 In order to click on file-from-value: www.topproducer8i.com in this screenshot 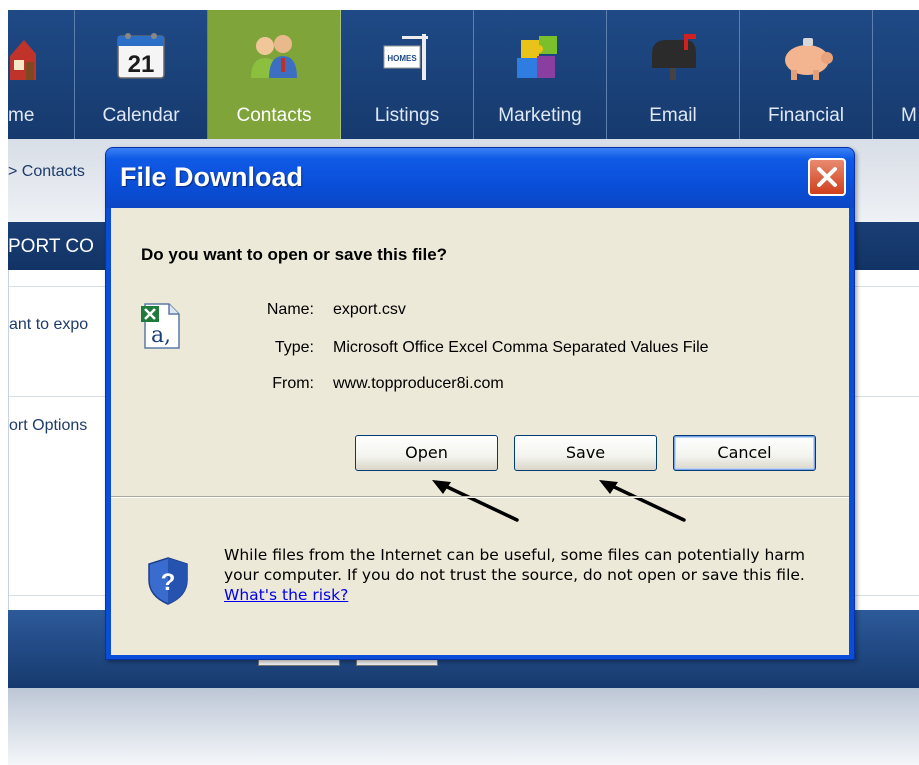, I will do `click(418, 383)`.